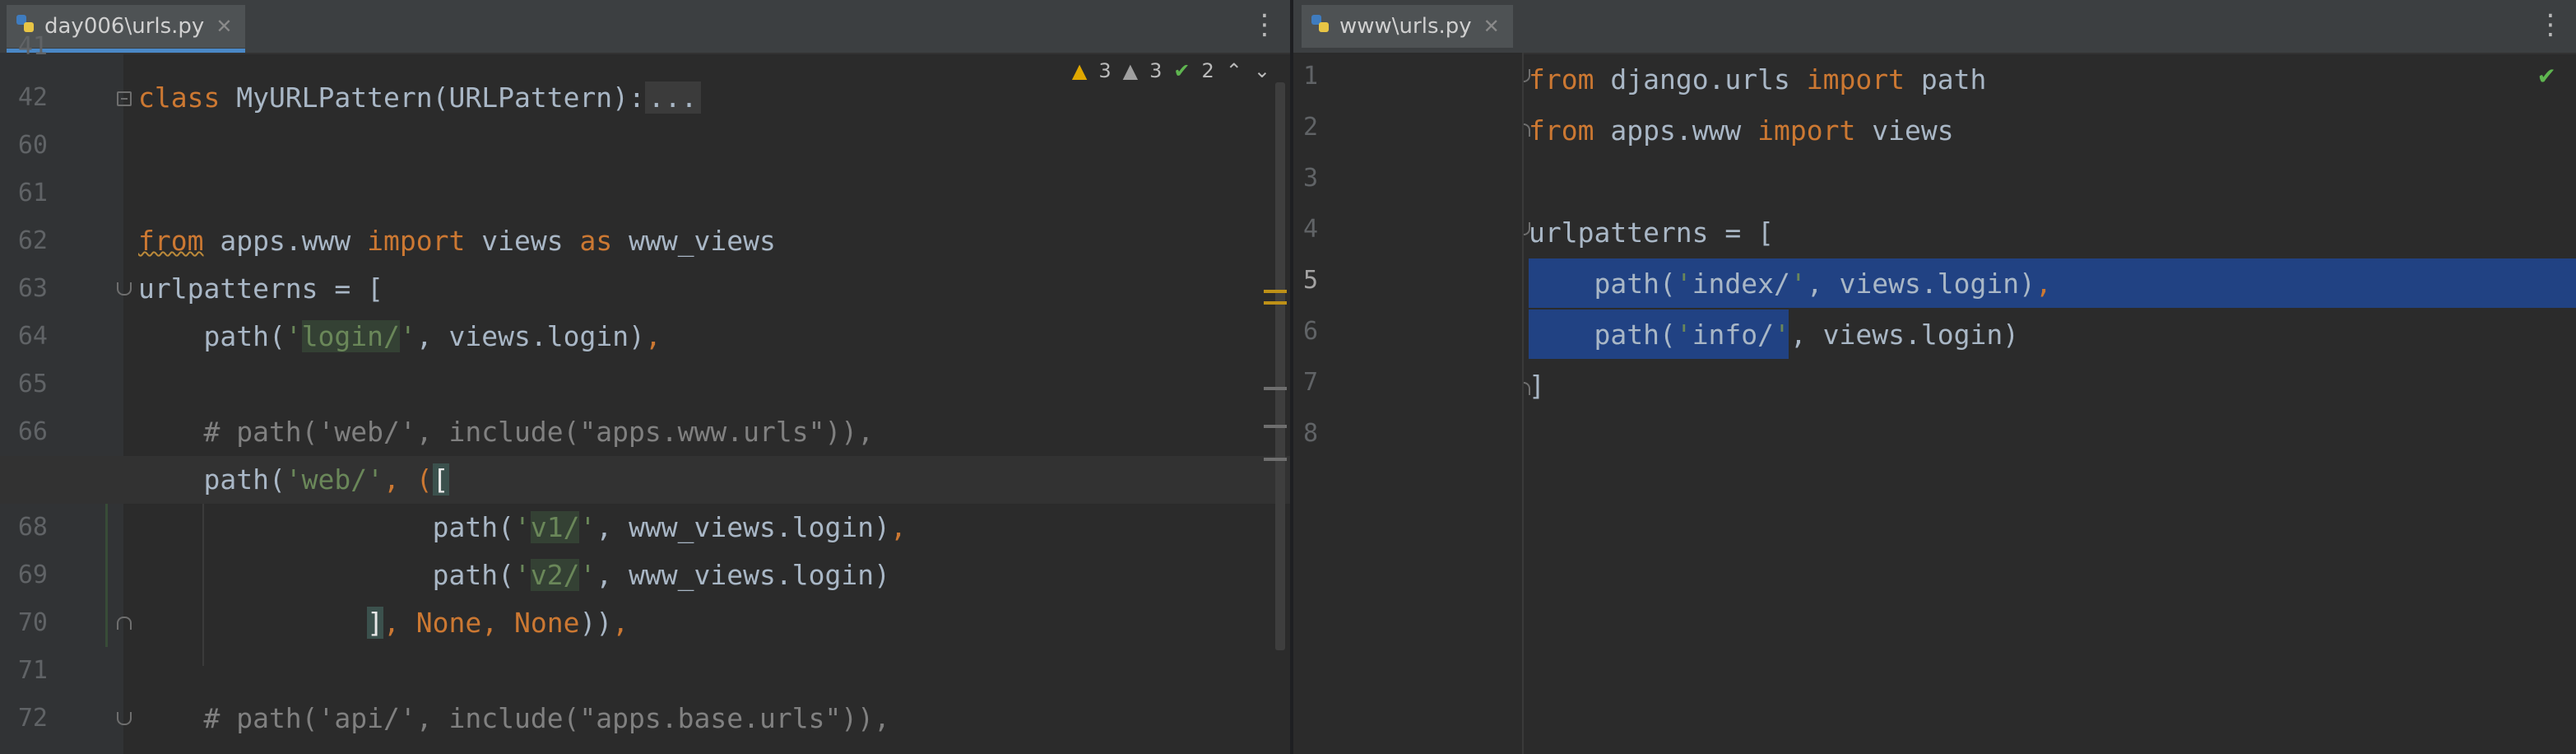 Image resolution: width=2576 pixels, height=754 pixels. I want to click on right-tab-bar: www\urls.py ✕ ⋮, so click(1935, 27).